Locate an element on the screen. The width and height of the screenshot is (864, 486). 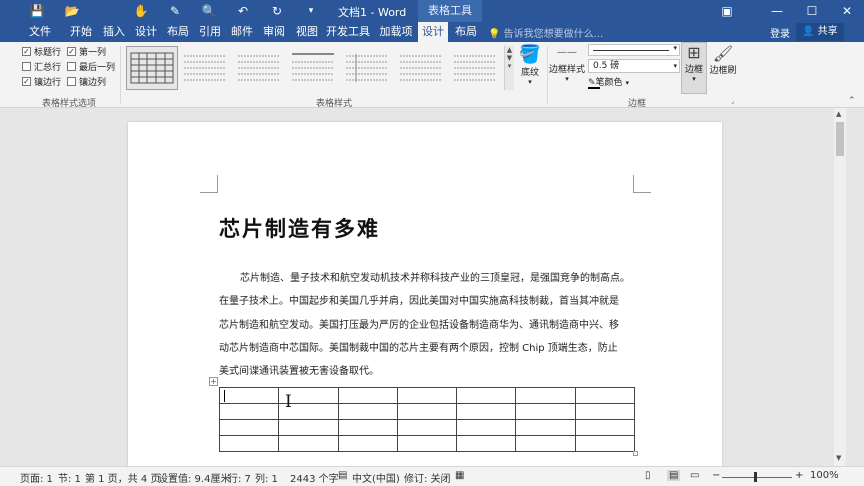
status-section: 节: 1 is located at coordinates (69, 477).